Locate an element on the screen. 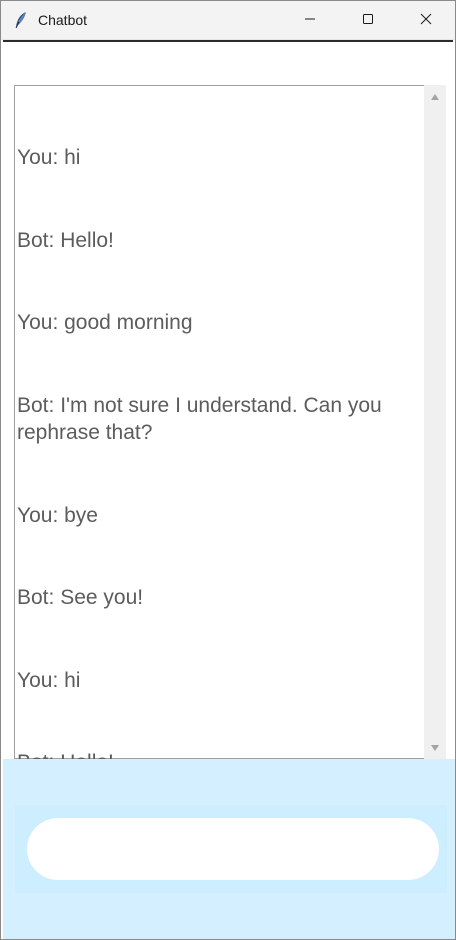 The height and width of the screenshot is (940, 456). close-icon is located at coordinates (426, 21).